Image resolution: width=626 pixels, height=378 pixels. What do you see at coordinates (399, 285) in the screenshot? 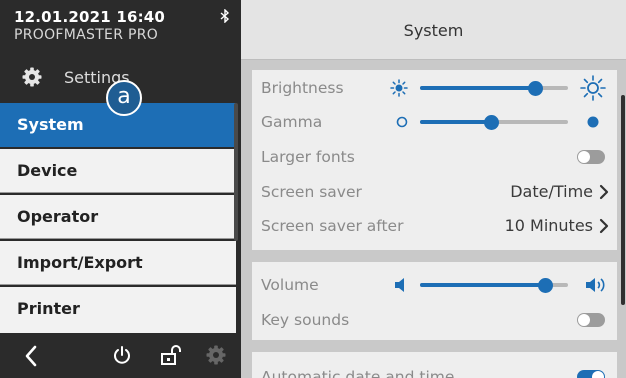
I see `volume-low-icon` at bounding box center [399, 285].